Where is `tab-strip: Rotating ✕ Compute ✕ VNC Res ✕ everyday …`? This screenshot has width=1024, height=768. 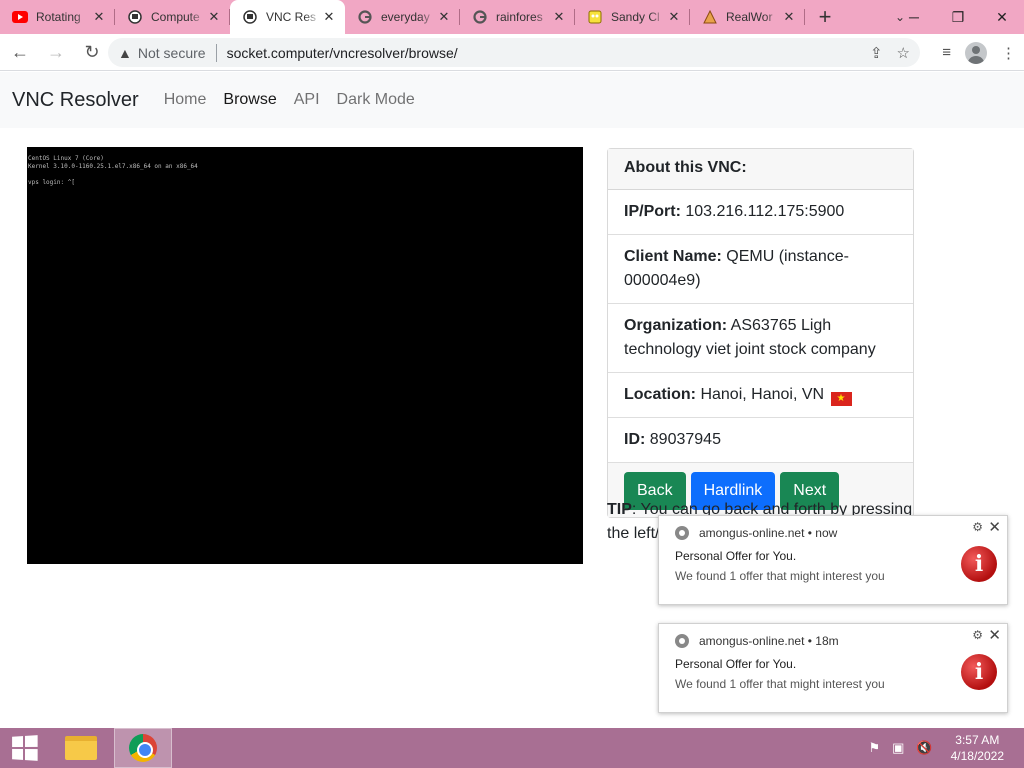
tab-strip: Rotating ✕ Compute ✕ VNC Res ✕ everyday … is located at coordinates (512, 17).